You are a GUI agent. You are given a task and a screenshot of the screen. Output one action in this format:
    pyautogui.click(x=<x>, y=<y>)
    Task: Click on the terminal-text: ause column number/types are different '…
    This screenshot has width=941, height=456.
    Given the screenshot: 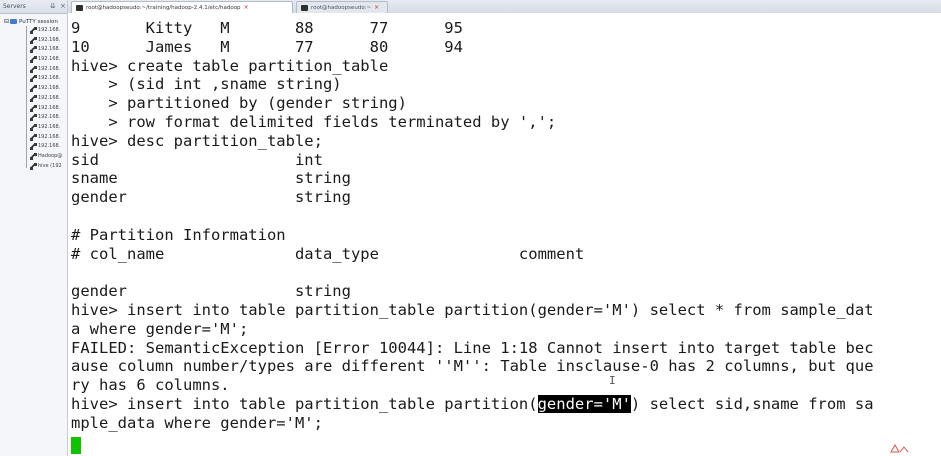 What is the action you would take?
    pyautogui.click(x=472, y=366)
    